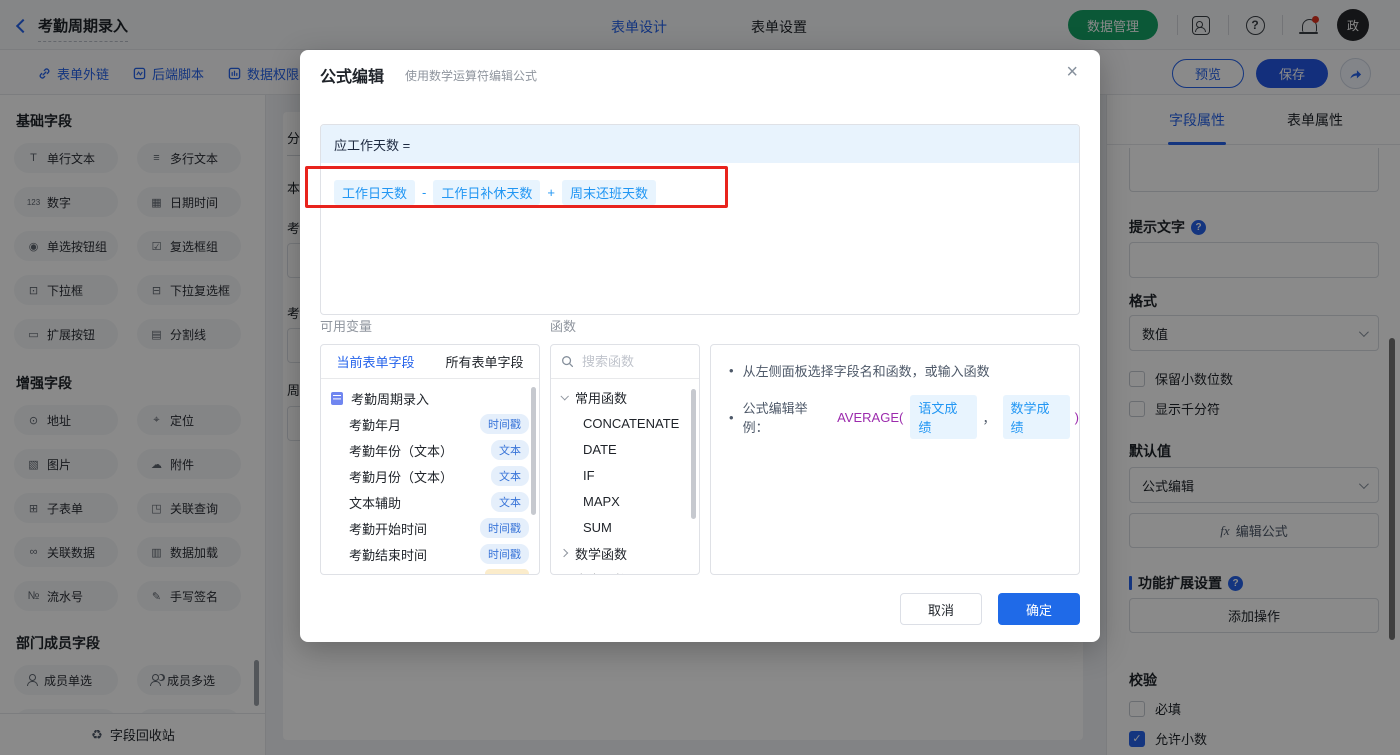 This screenshot has height=755, width=1400. I want to click on modal-subtitle: 使用数学运算符编辑公式, so click(471, 76).